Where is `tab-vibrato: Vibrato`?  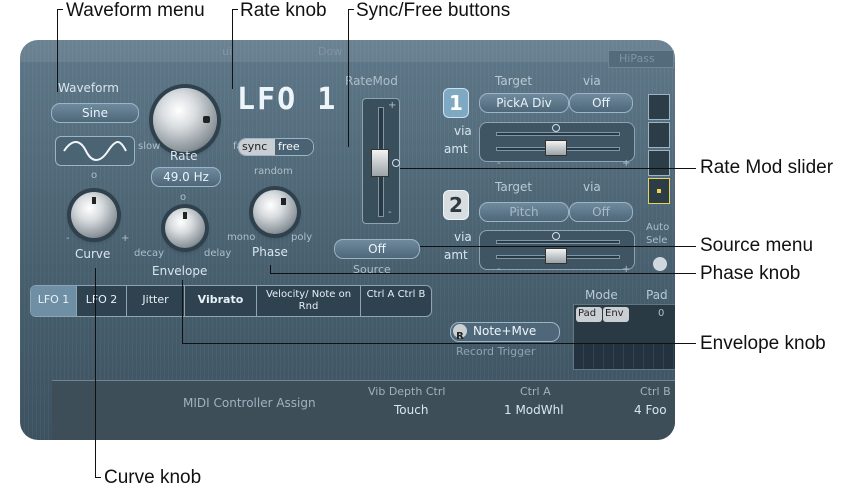 tab-vibrato: Vibrato is located at coordinates (221, 301).